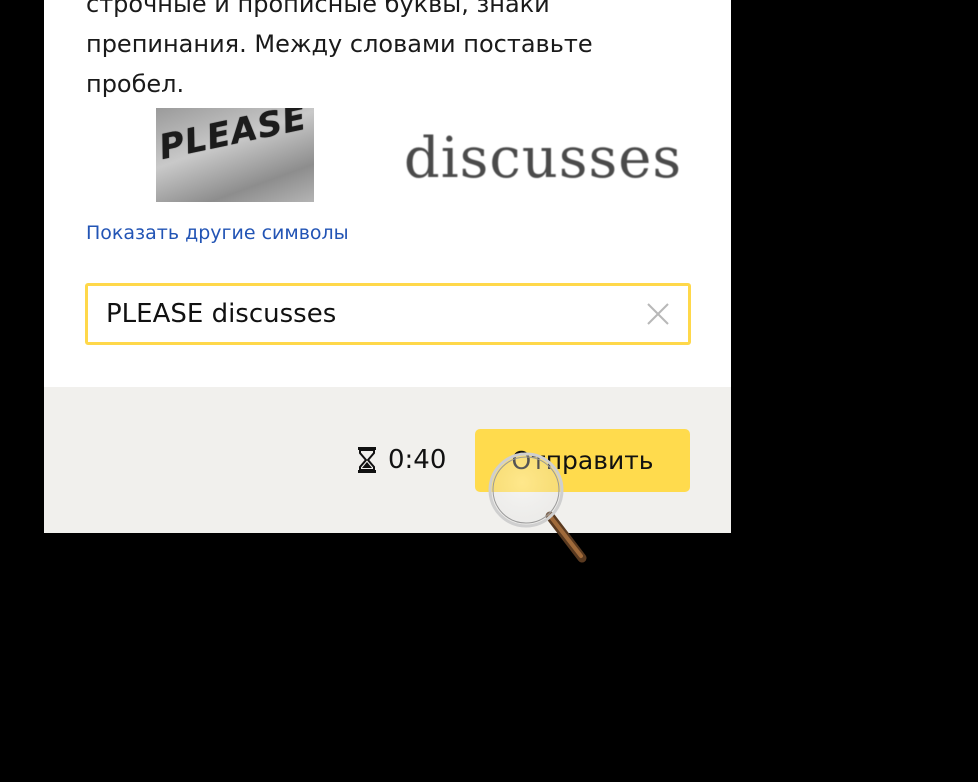 The height and width of the screenshot is (782, 978). I want to click on captcha-word-2: discusses, so click(543, 158).